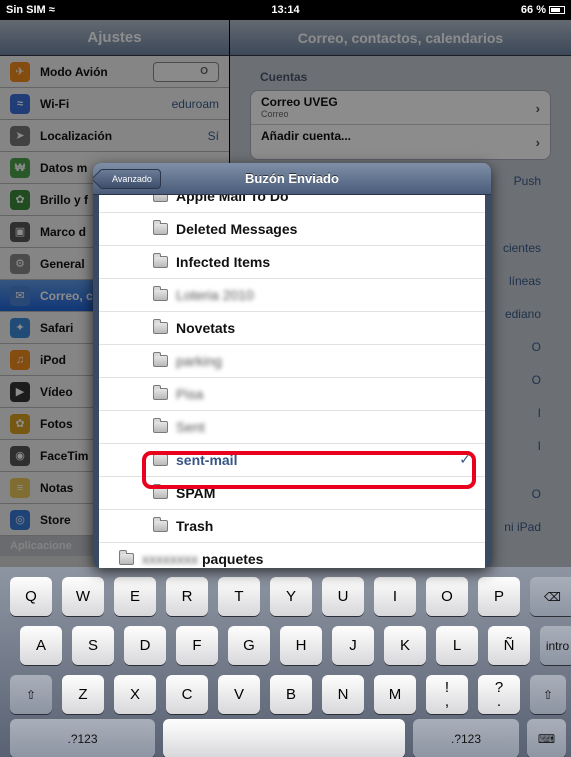 The image size is (571, 757). What do you see at coordinates (239, 694) in the screenshot?
I see `key-v: V` at bounding box center [239, 694].